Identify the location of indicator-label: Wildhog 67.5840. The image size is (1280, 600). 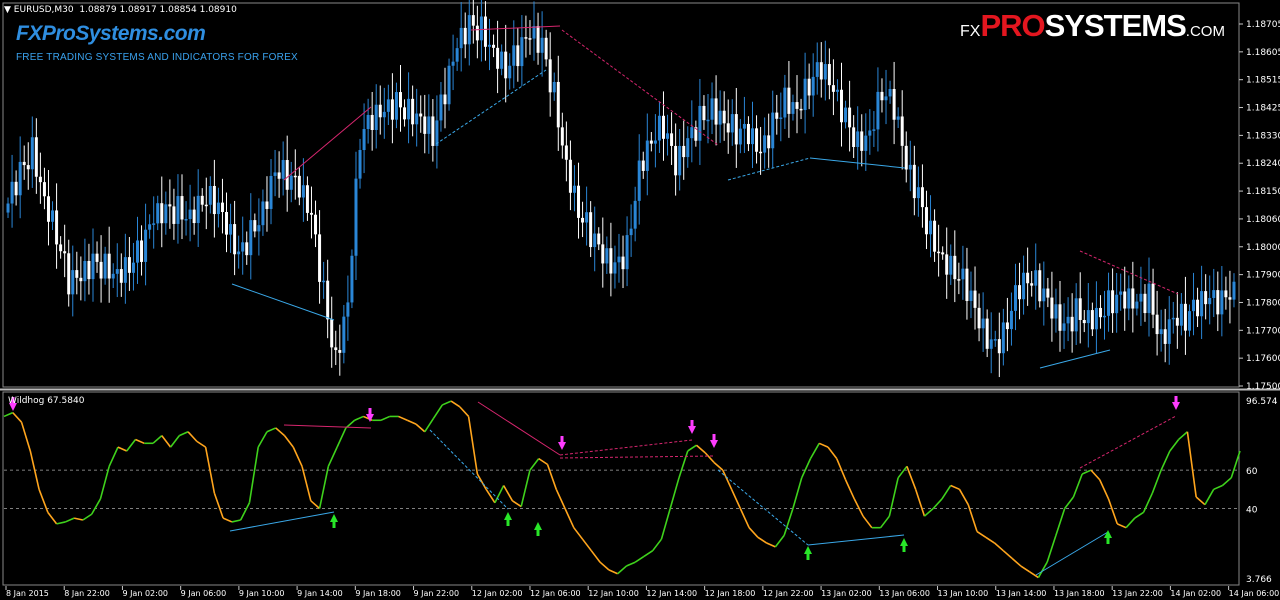
(46, 401).